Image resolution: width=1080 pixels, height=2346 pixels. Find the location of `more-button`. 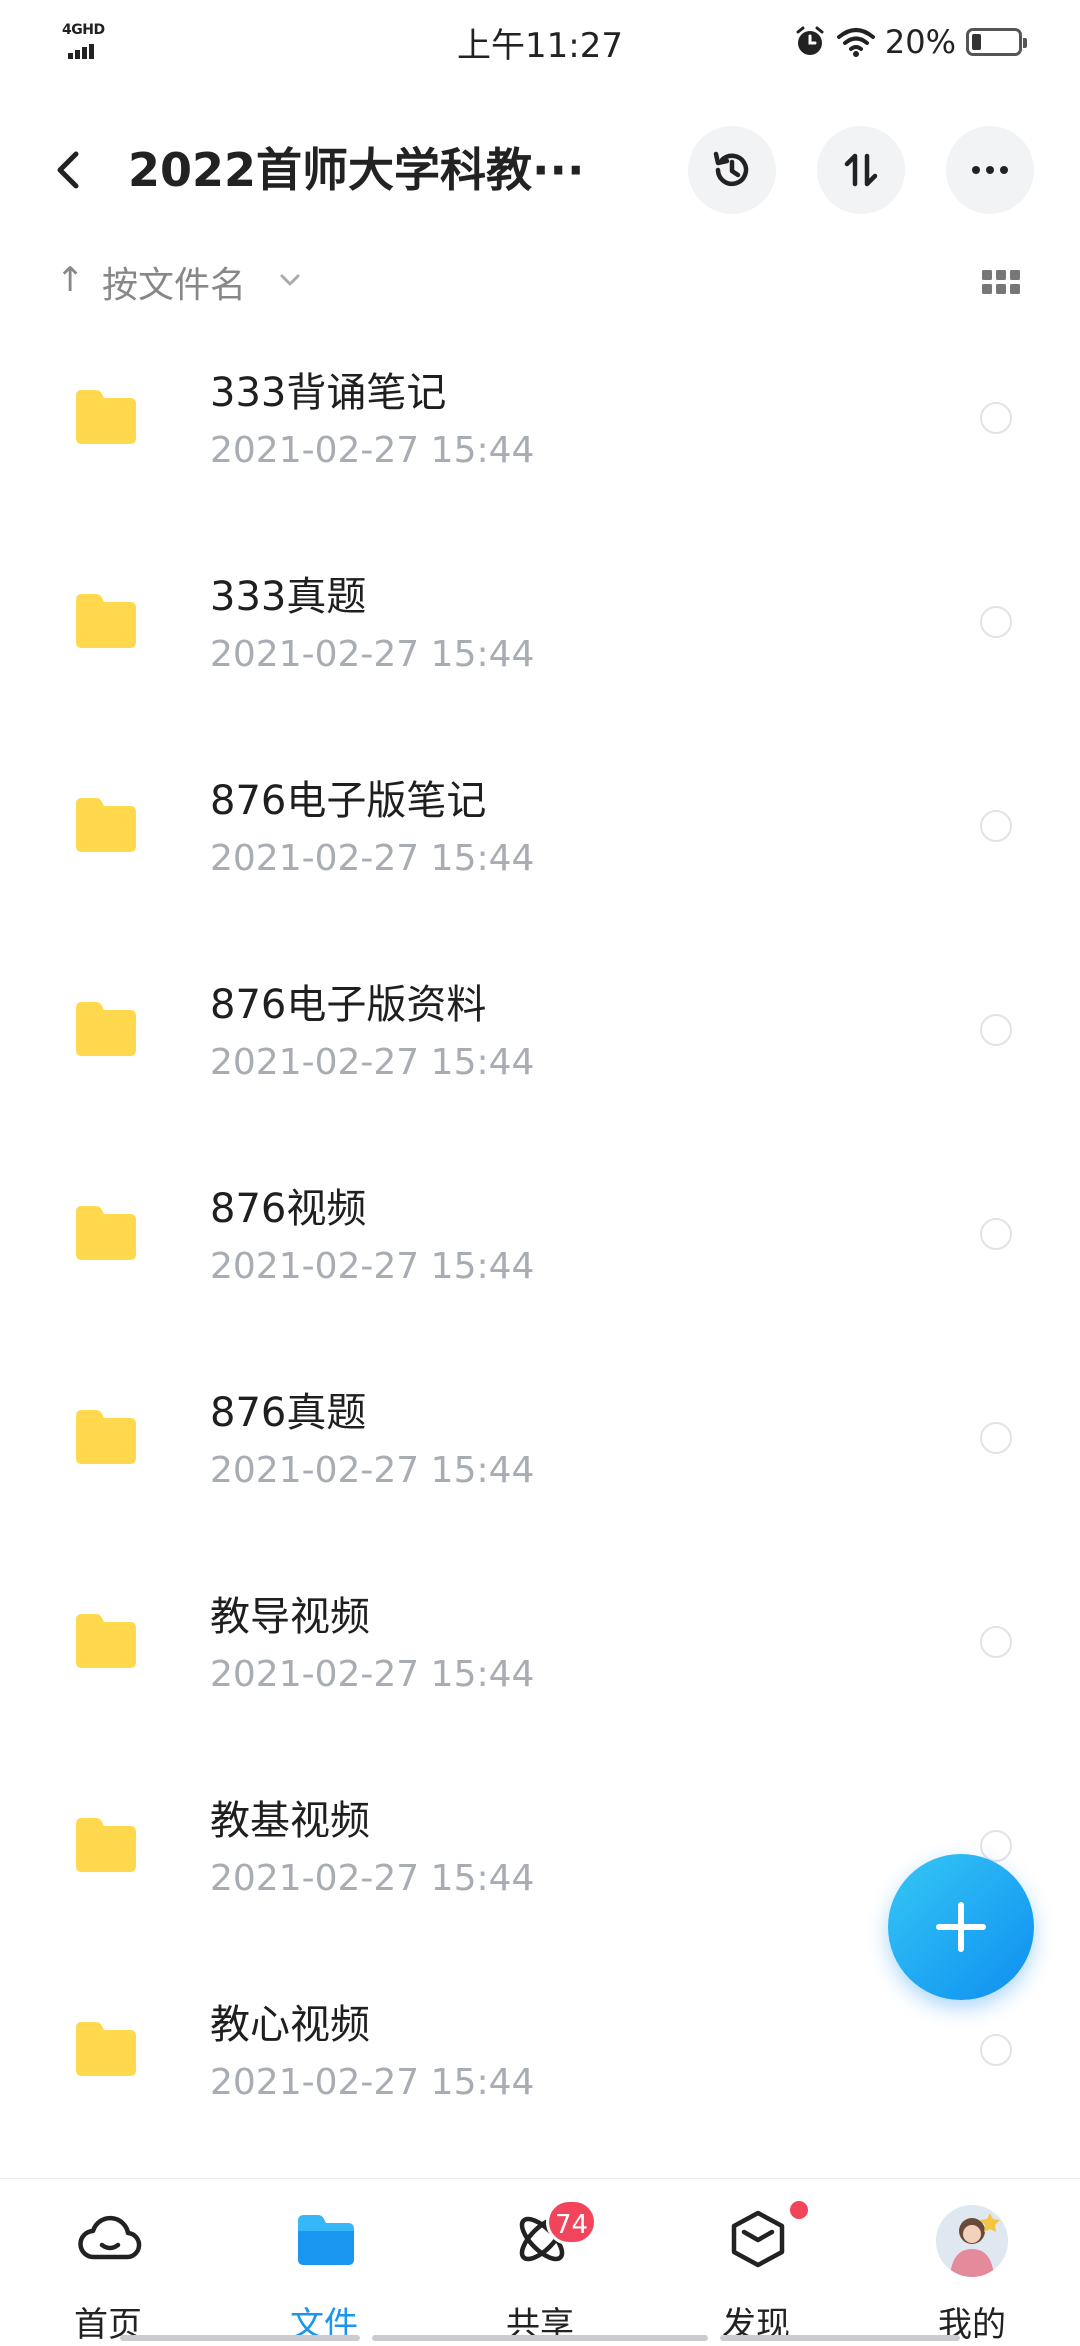

more-button is located at coordinates (990, 170).